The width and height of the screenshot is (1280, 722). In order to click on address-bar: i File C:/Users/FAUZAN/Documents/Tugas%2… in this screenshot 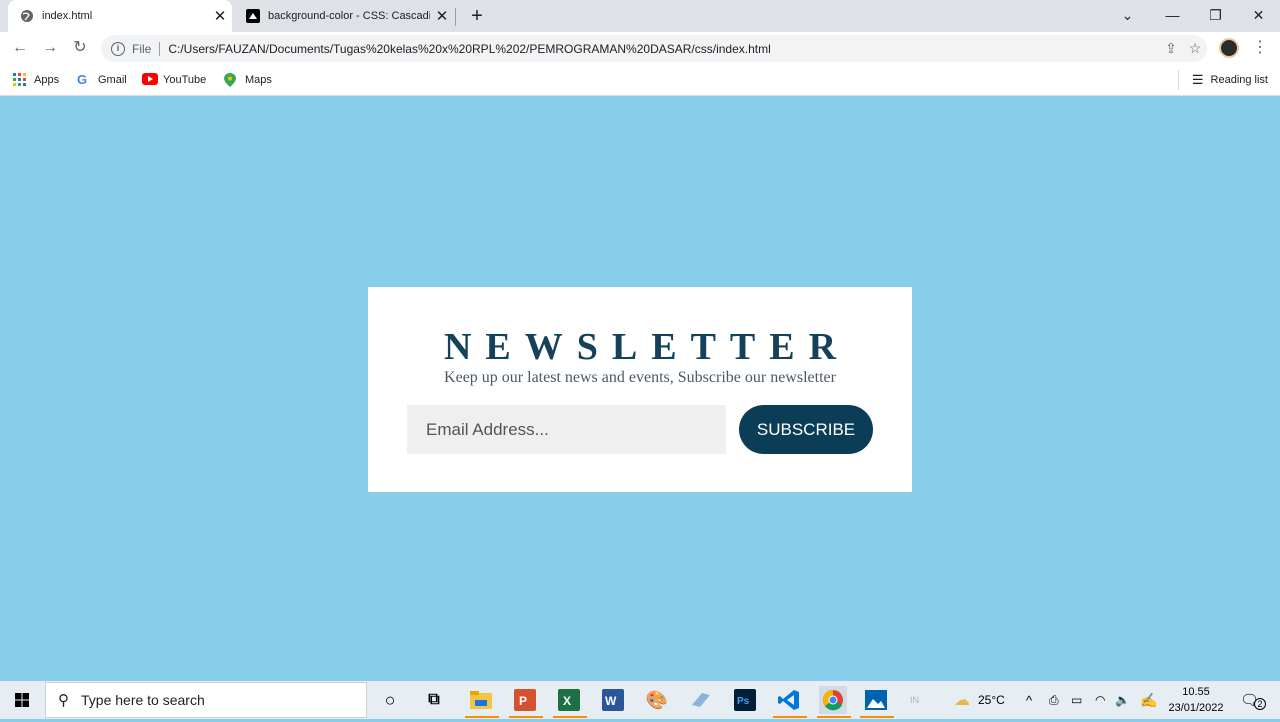, I will do `click(654, 48)`.